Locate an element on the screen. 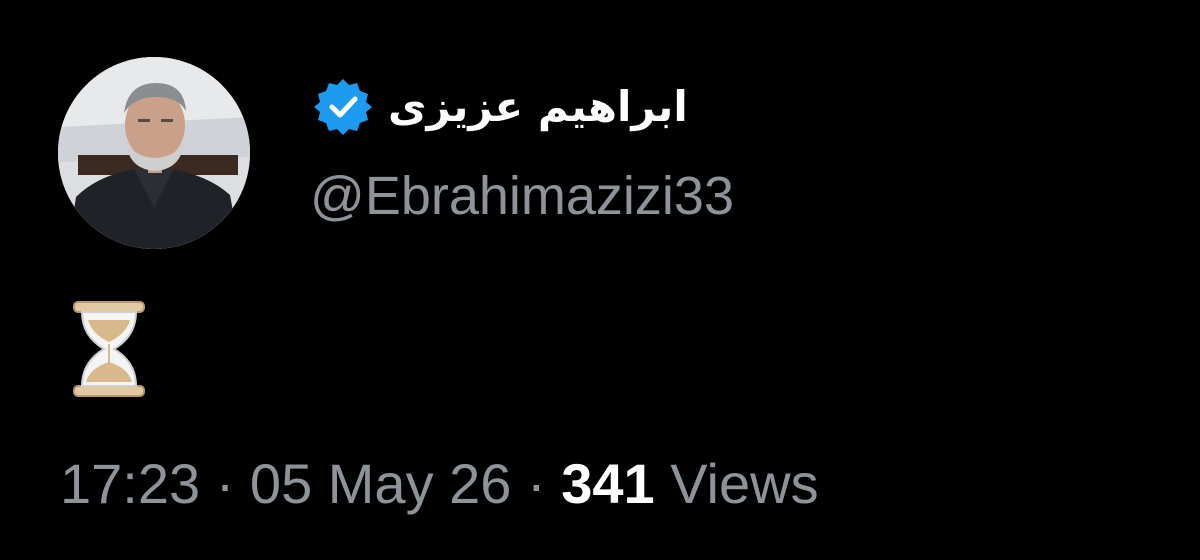  display-name: ابراهیم عزیزی is located at coordinates (538, 107).